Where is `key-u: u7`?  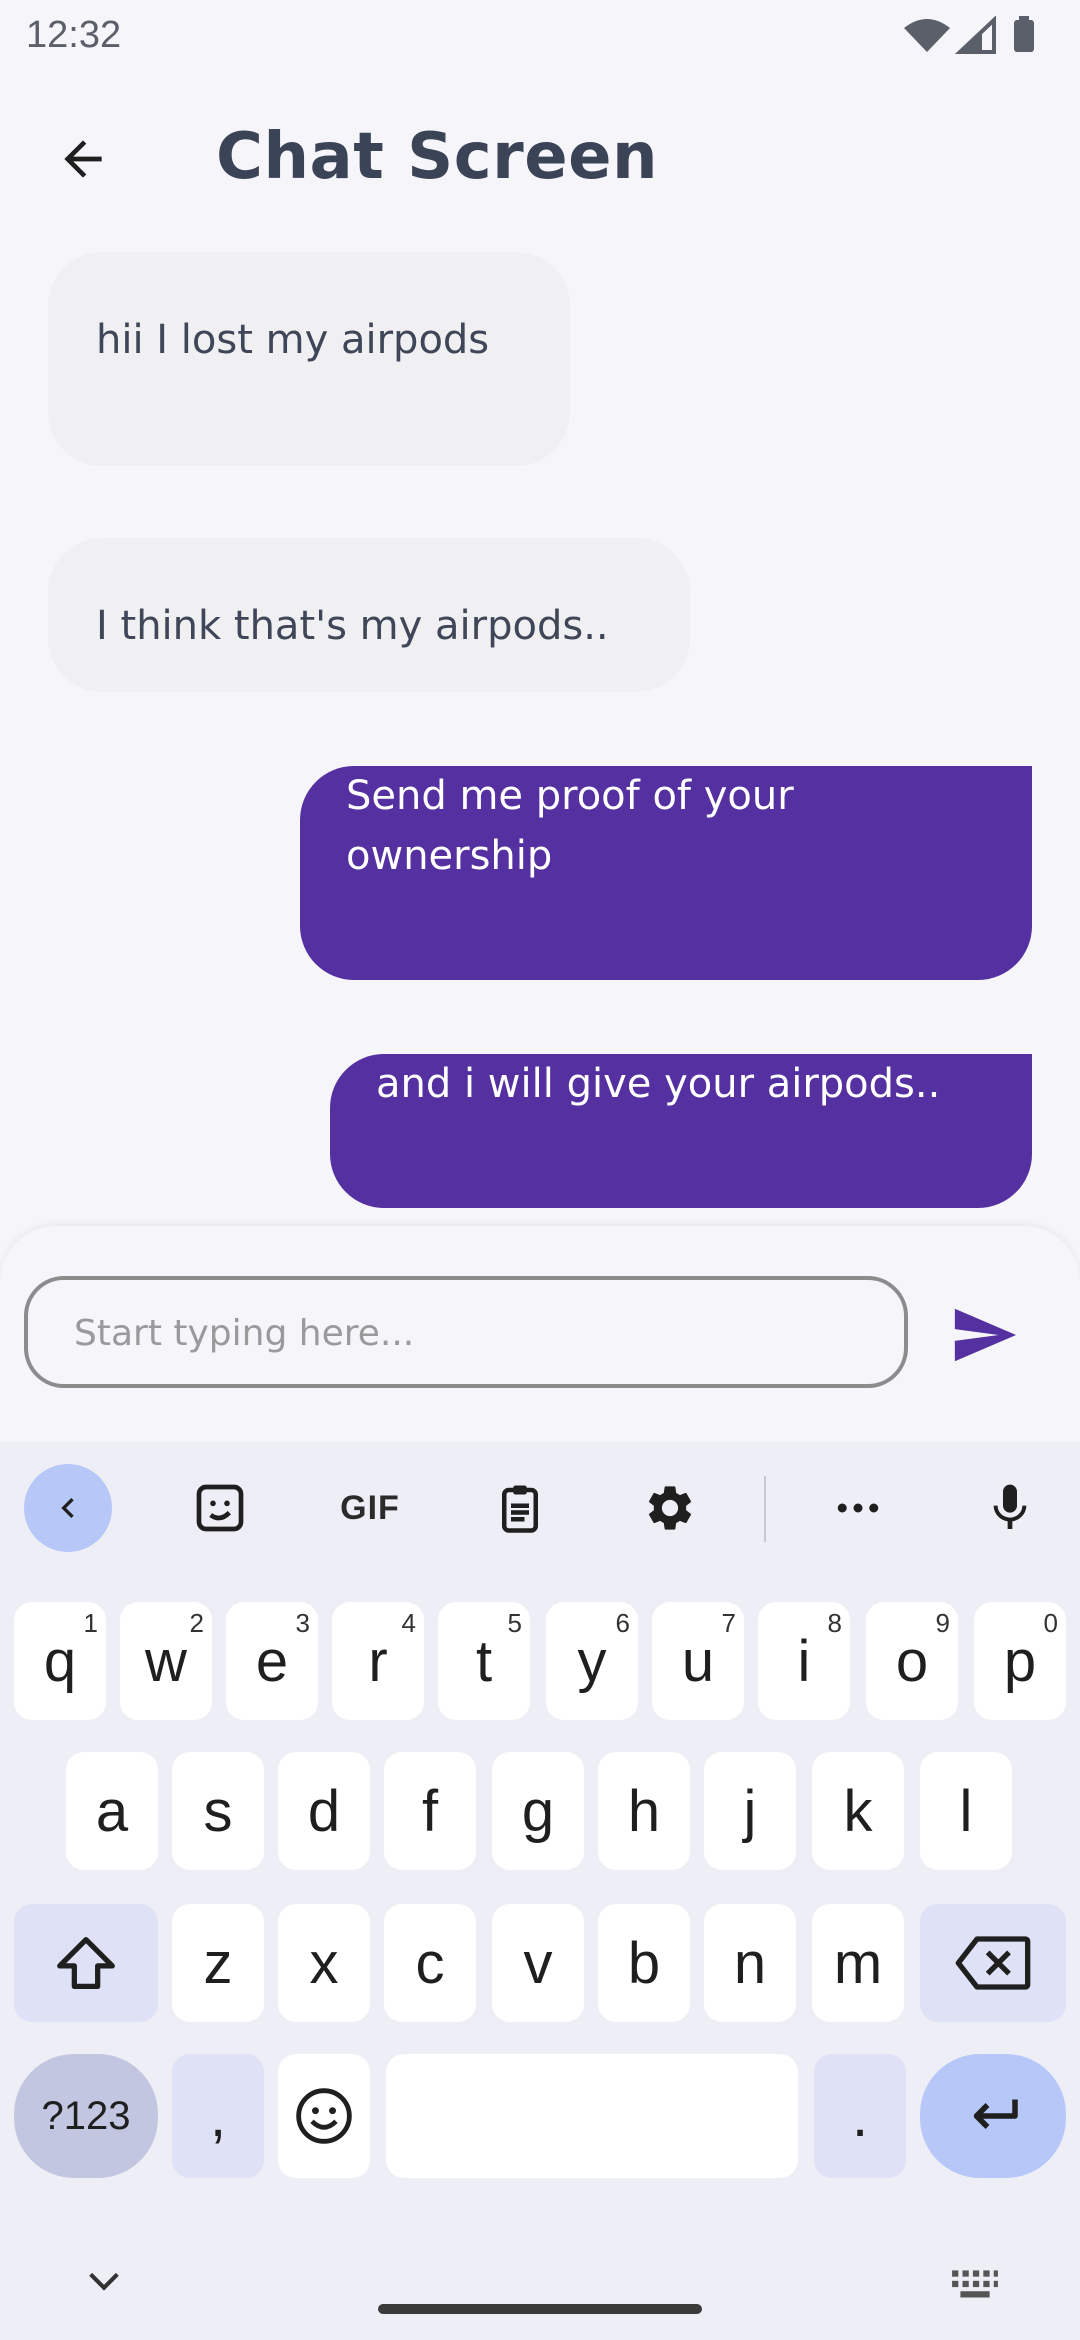 key-u: u7 is located at coordinates (698, 1661).